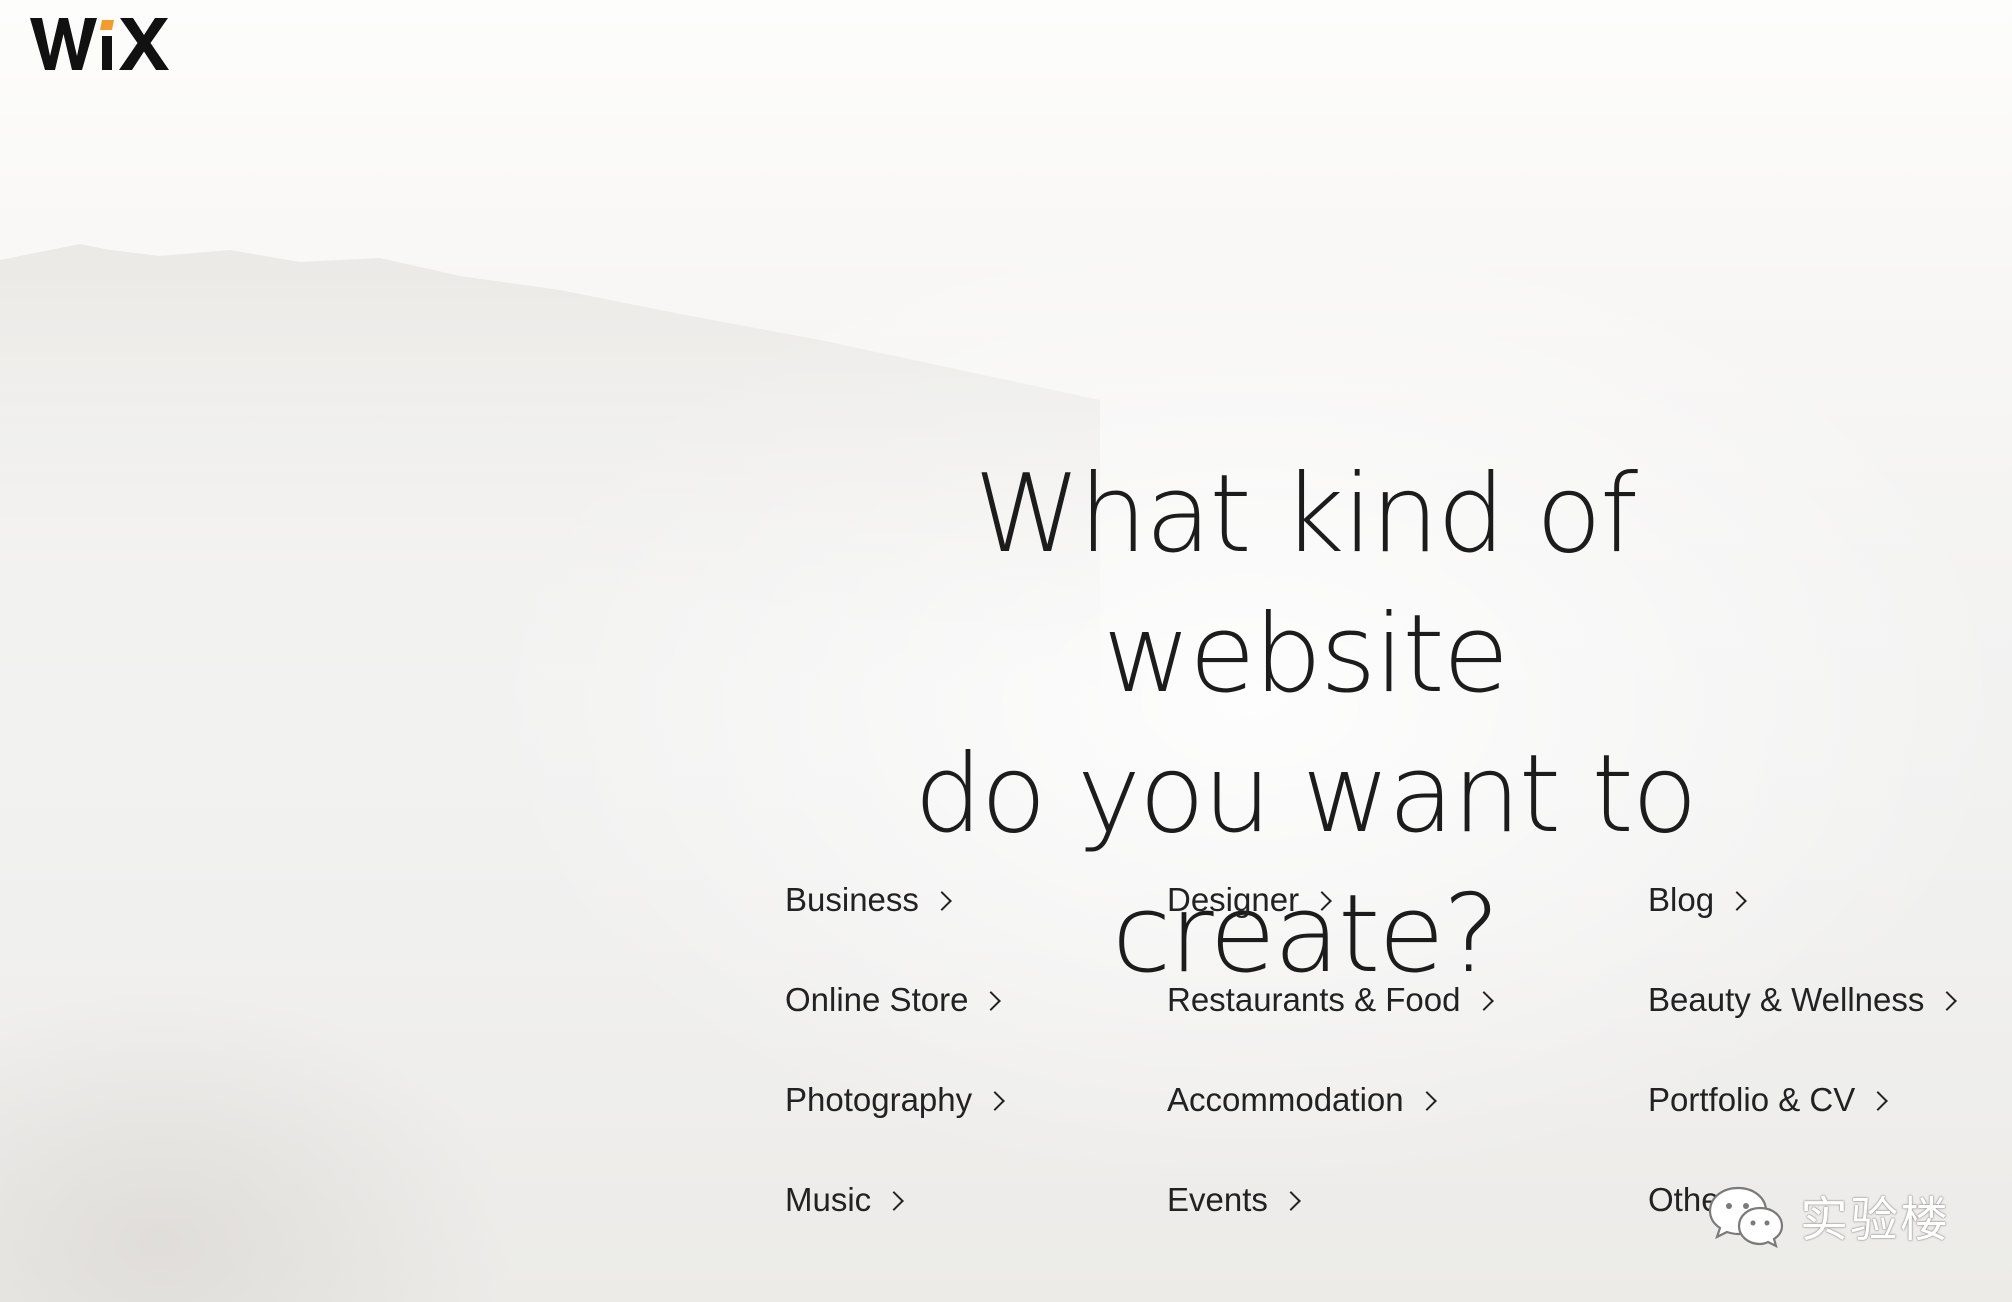  I want to click on category-online-store: Online Store, so click(893, 1000).